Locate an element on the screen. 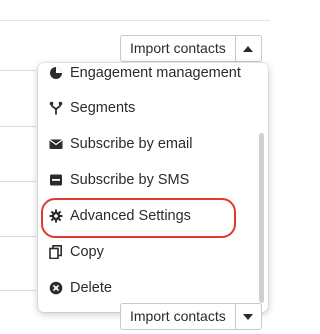  import-contacts-split-button-bottom: Import contacts is located at coordinates (191, 316).